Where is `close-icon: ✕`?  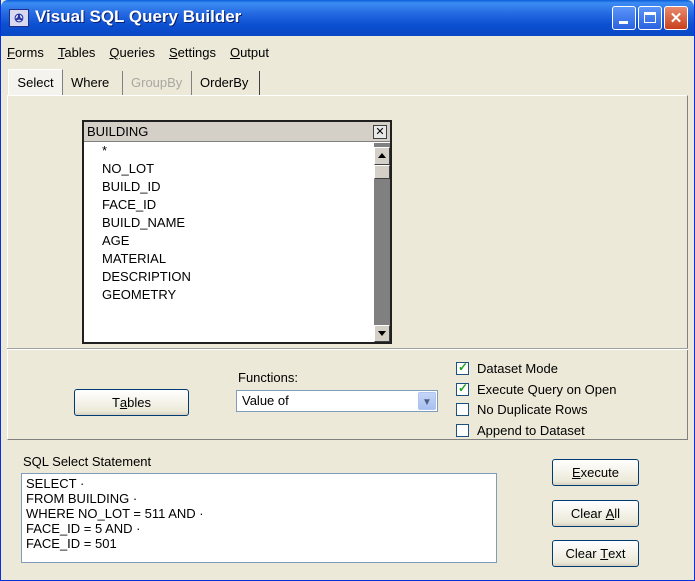 close-icon: ✕ is located at coordinates (676, 18).